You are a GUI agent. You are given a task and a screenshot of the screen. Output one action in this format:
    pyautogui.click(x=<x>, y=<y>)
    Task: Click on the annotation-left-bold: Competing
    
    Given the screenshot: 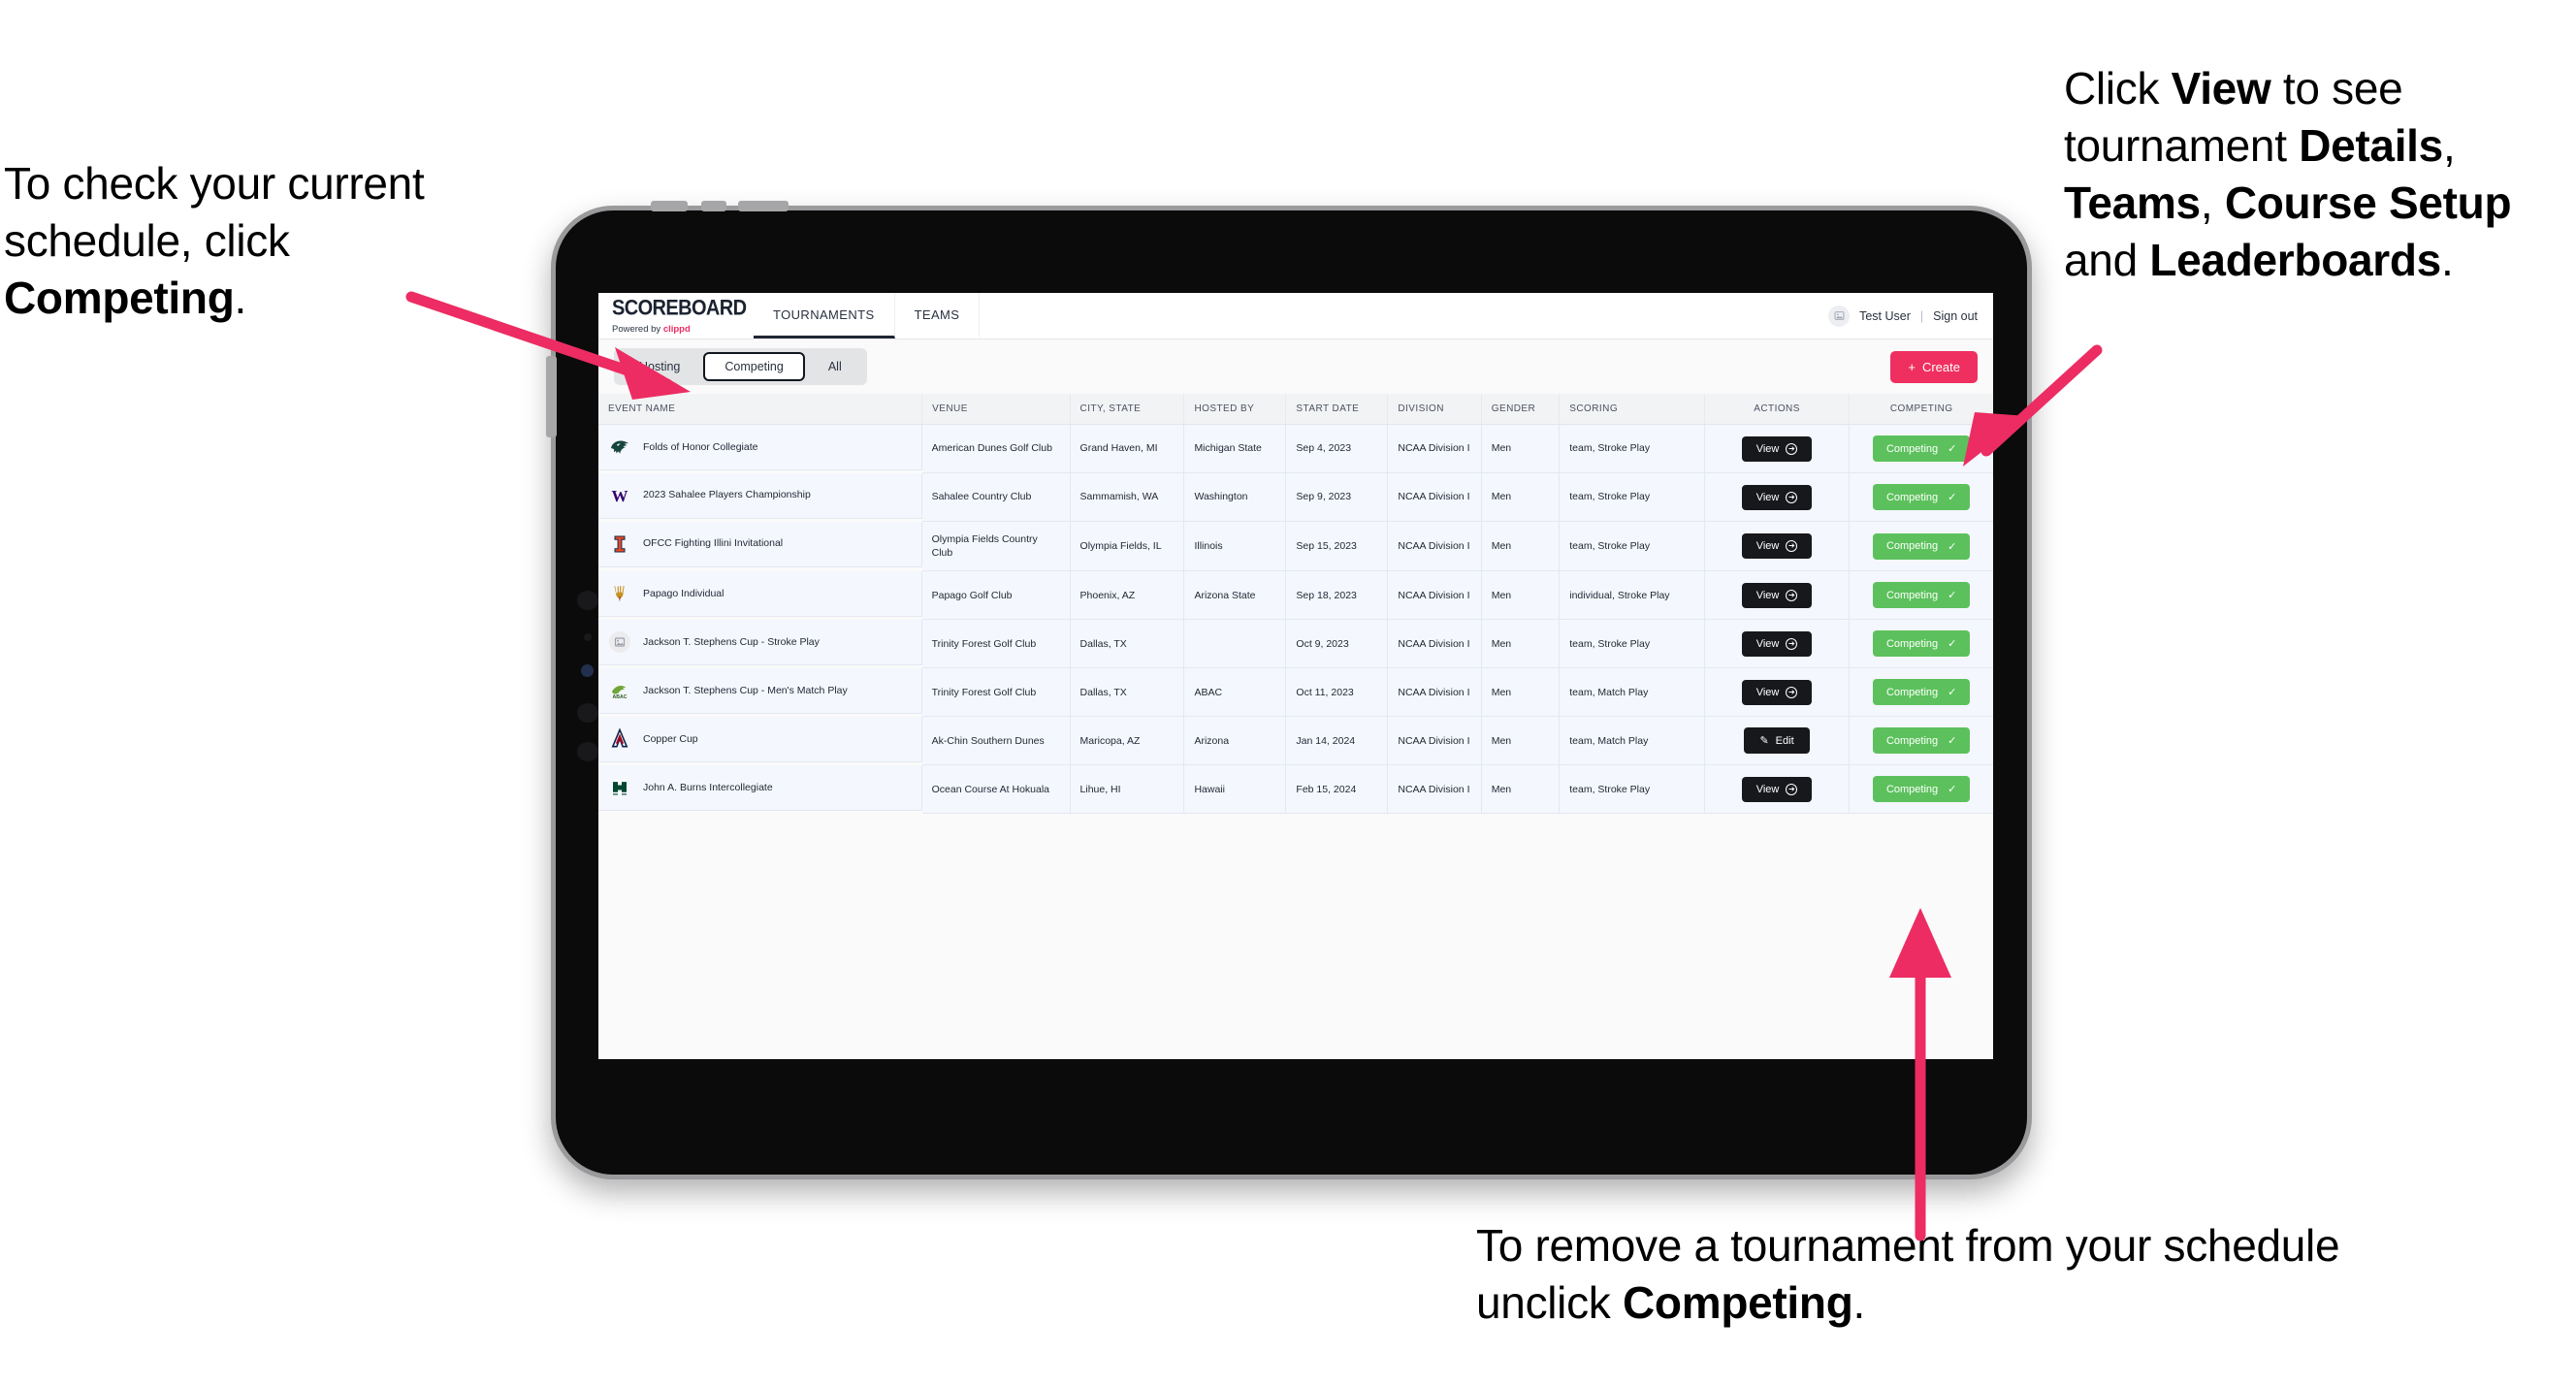 What is the action you would take?
    pyautogui.click(x=119, y=297)
    